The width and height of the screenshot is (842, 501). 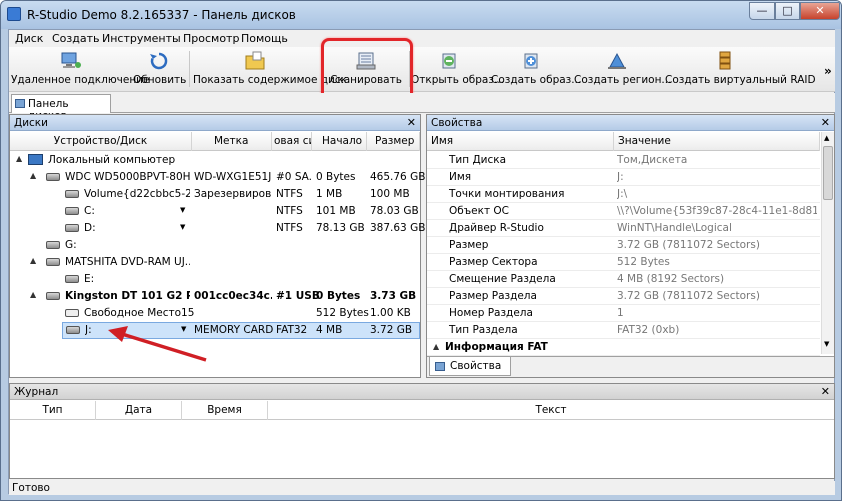 What do you see at coordinates (53, 177) in the screenshot?
I see `hard-disk-icon` at bounding box center [53, 177].